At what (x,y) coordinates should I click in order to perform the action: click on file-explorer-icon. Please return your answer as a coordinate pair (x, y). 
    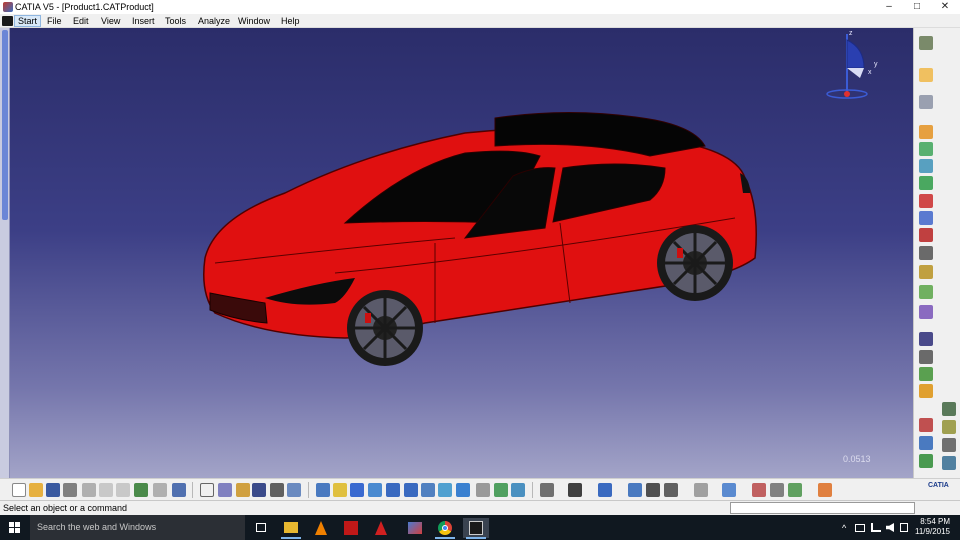
    Looking at the image, I should click on (291, 528).